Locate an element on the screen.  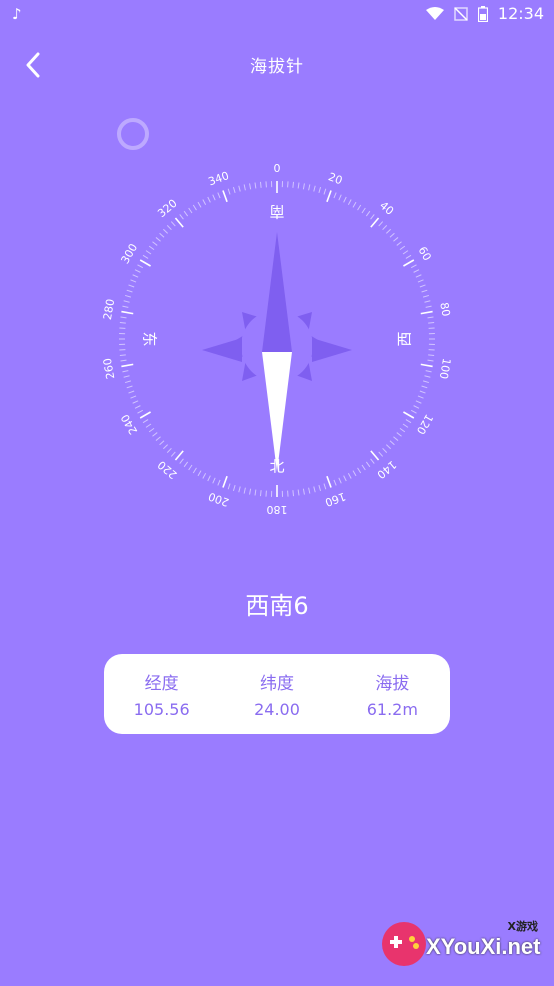
degree-label: 160 is located at coordinates (335, 499).